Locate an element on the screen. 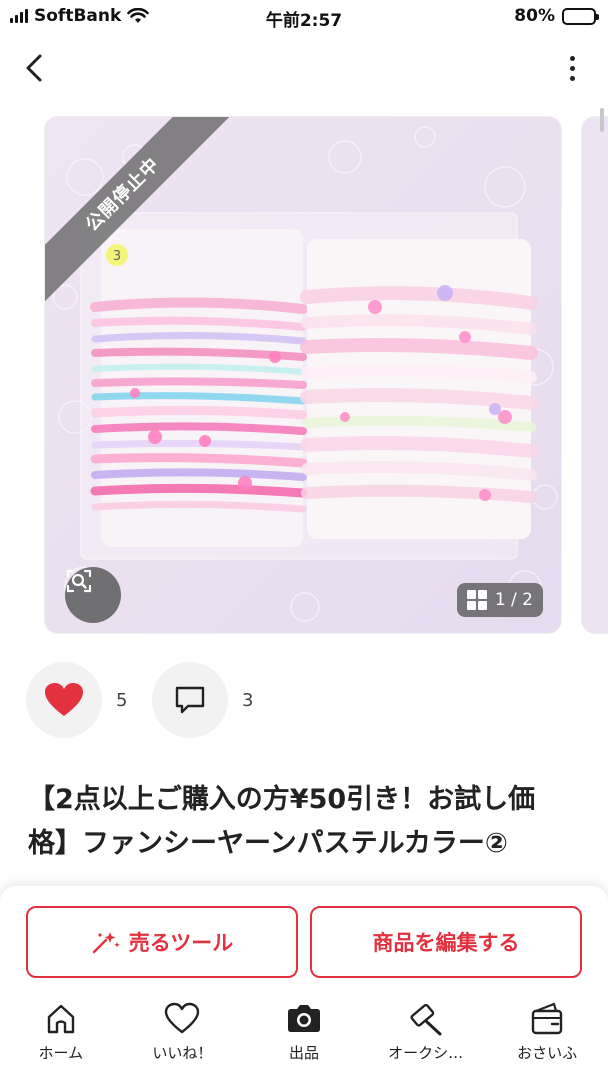  page-indicator: 1 / 2 is located at coordinates (499, 600).